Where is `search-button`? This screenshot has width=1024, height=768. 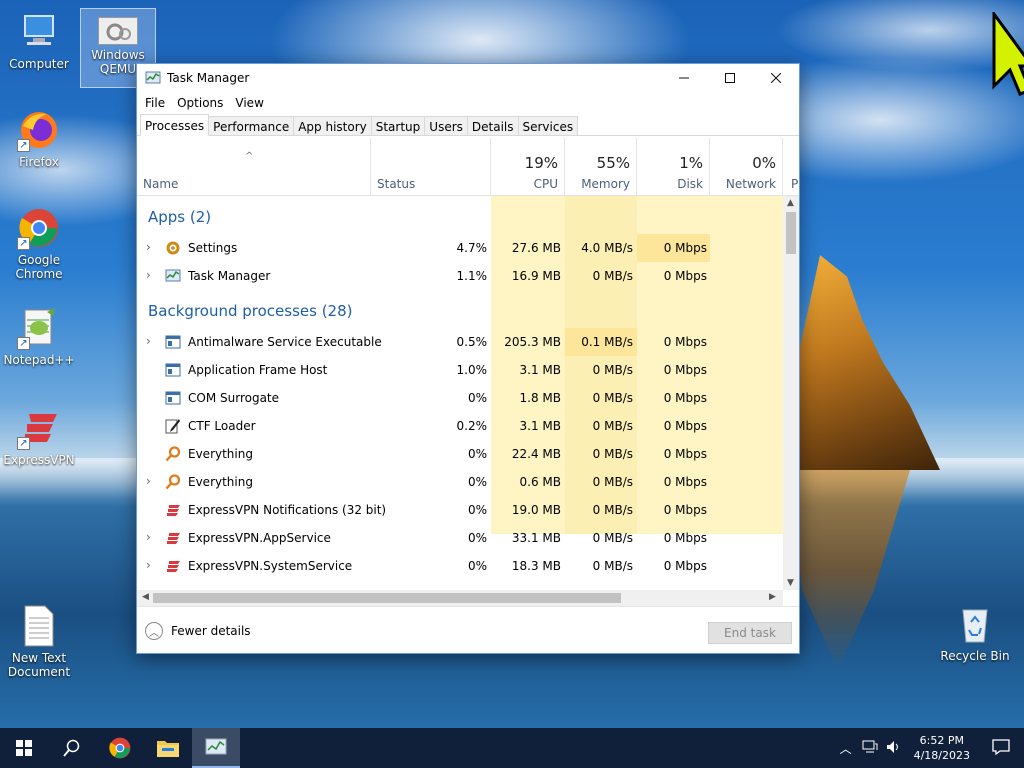 search-button is located at coordinates (72, 748).